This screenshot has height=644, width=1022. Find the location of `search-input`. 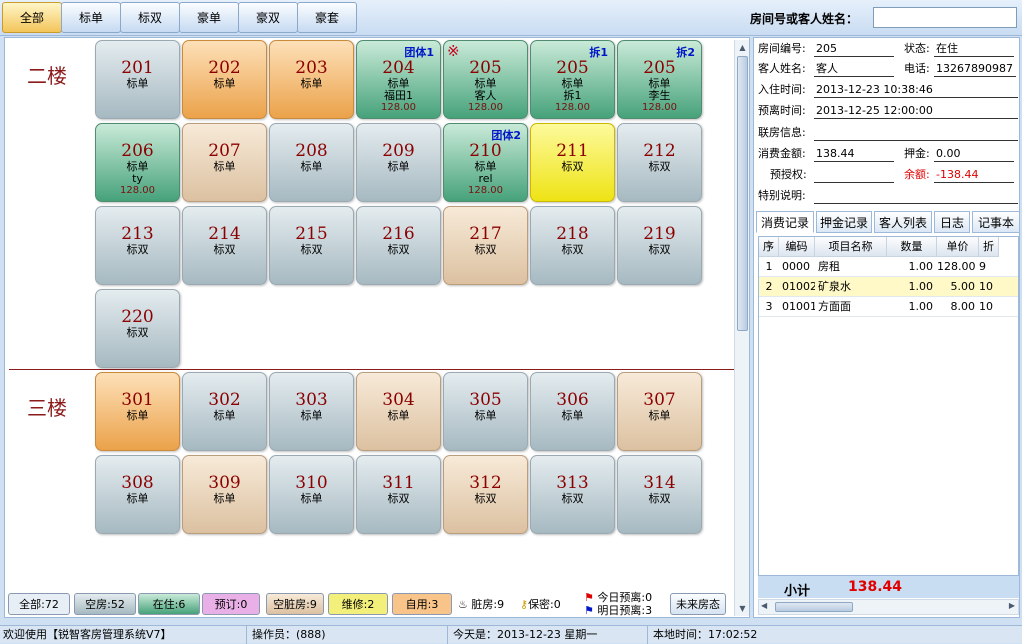

search-input is located at coordinates (945, 17).